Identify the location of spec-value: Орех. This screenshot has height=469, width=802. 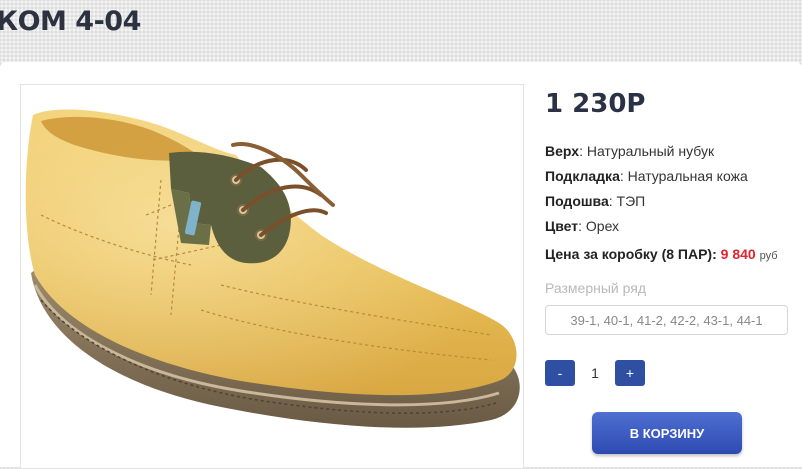
(602, 226).